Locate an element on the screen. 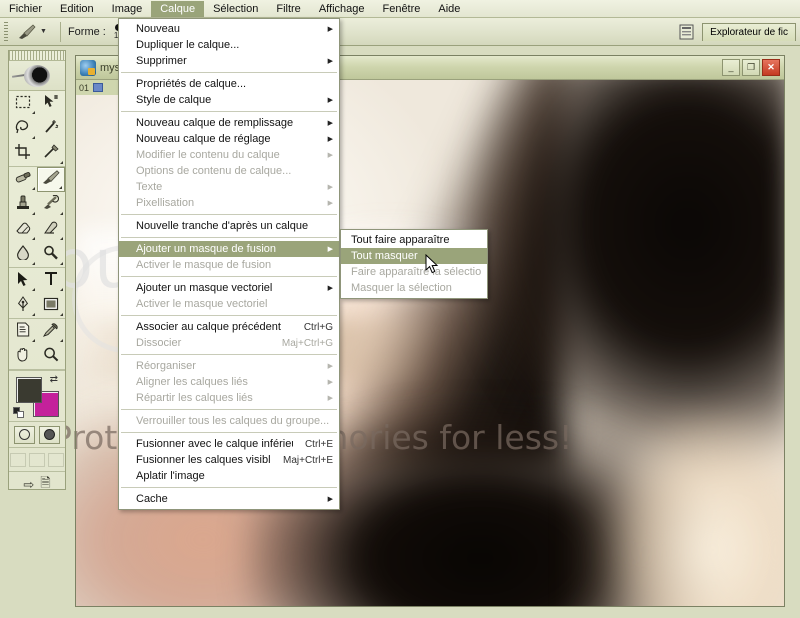 This screenshot has width=800, height=618. jump-to-imageready-icon: ⇨ is located at coordinates (28, 485).